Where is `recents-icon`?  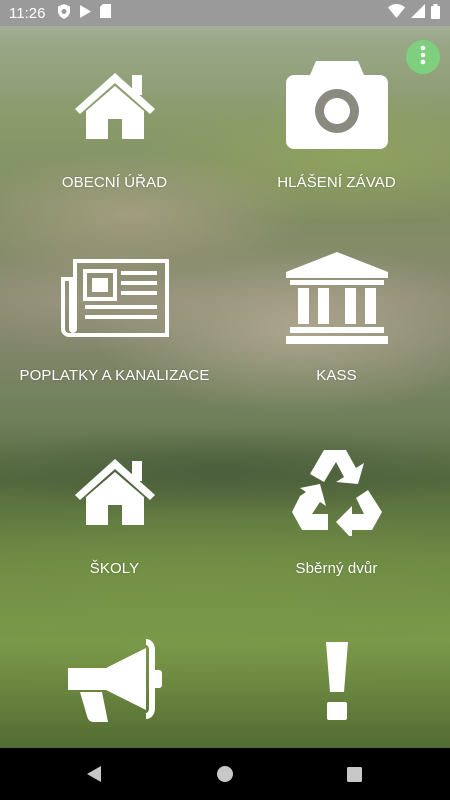
recents-icon is located at coordinates (354, 777).